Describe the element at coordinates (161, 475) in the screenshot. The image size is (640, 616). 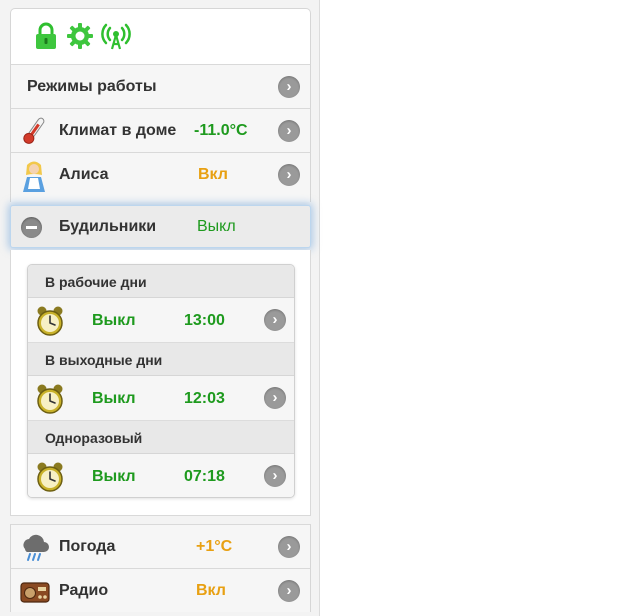
I see `alarm-row-oneshot: Выкл 07:18 ›` at that location.